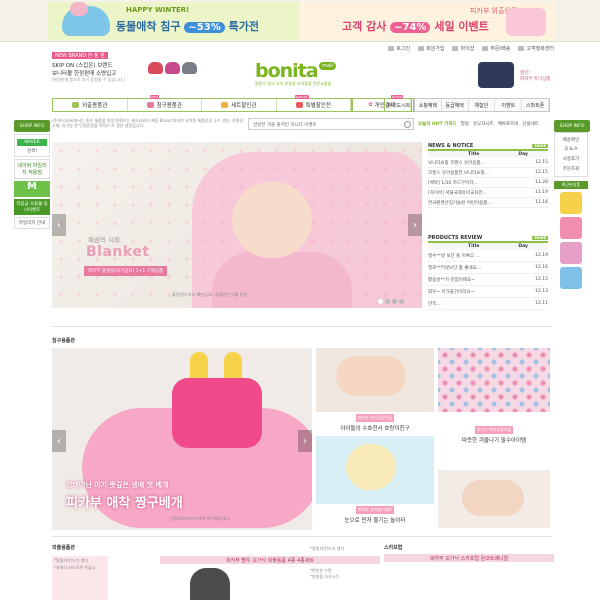 The width and height of the screenshot is (600, 600). What do you see at coordinates (571, 169) in the screenshot?
I see `order-lookup-link: 주문조회` at bounding box center [571, 169].